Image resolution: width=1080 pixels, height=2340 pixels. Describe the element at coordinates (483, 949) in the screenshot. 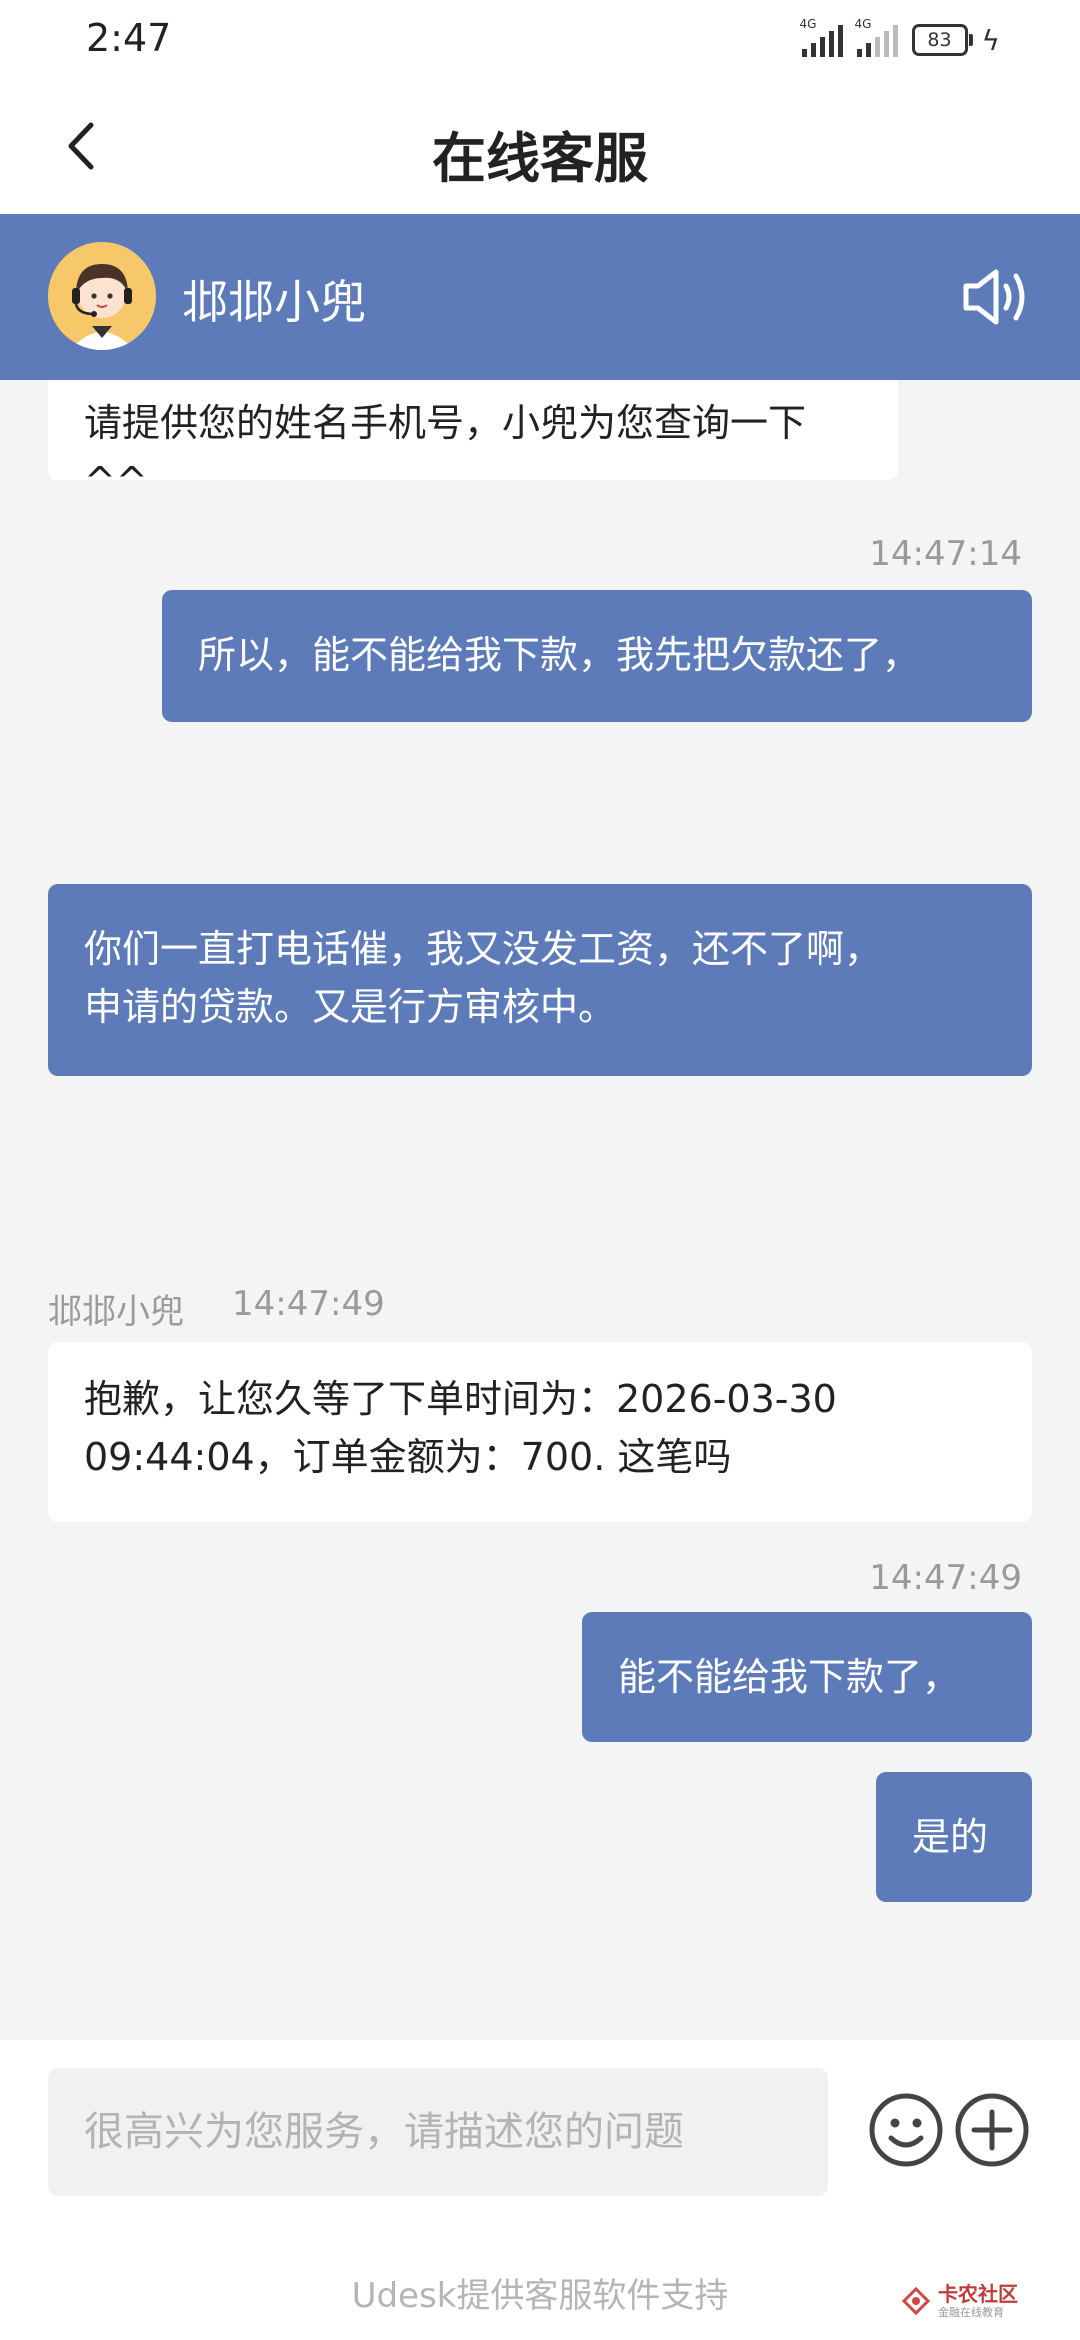

I see `message-text: 你们一直打电话催，我又没发工资，还不了啊，` at that location.